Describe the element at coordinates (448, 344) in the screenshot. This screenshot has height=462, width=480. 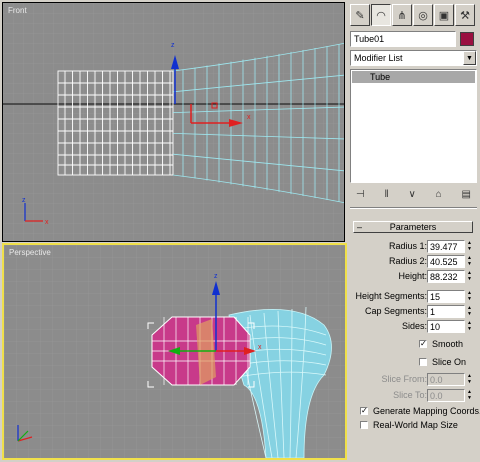
I see `smooth-label: Smooth` at that location.